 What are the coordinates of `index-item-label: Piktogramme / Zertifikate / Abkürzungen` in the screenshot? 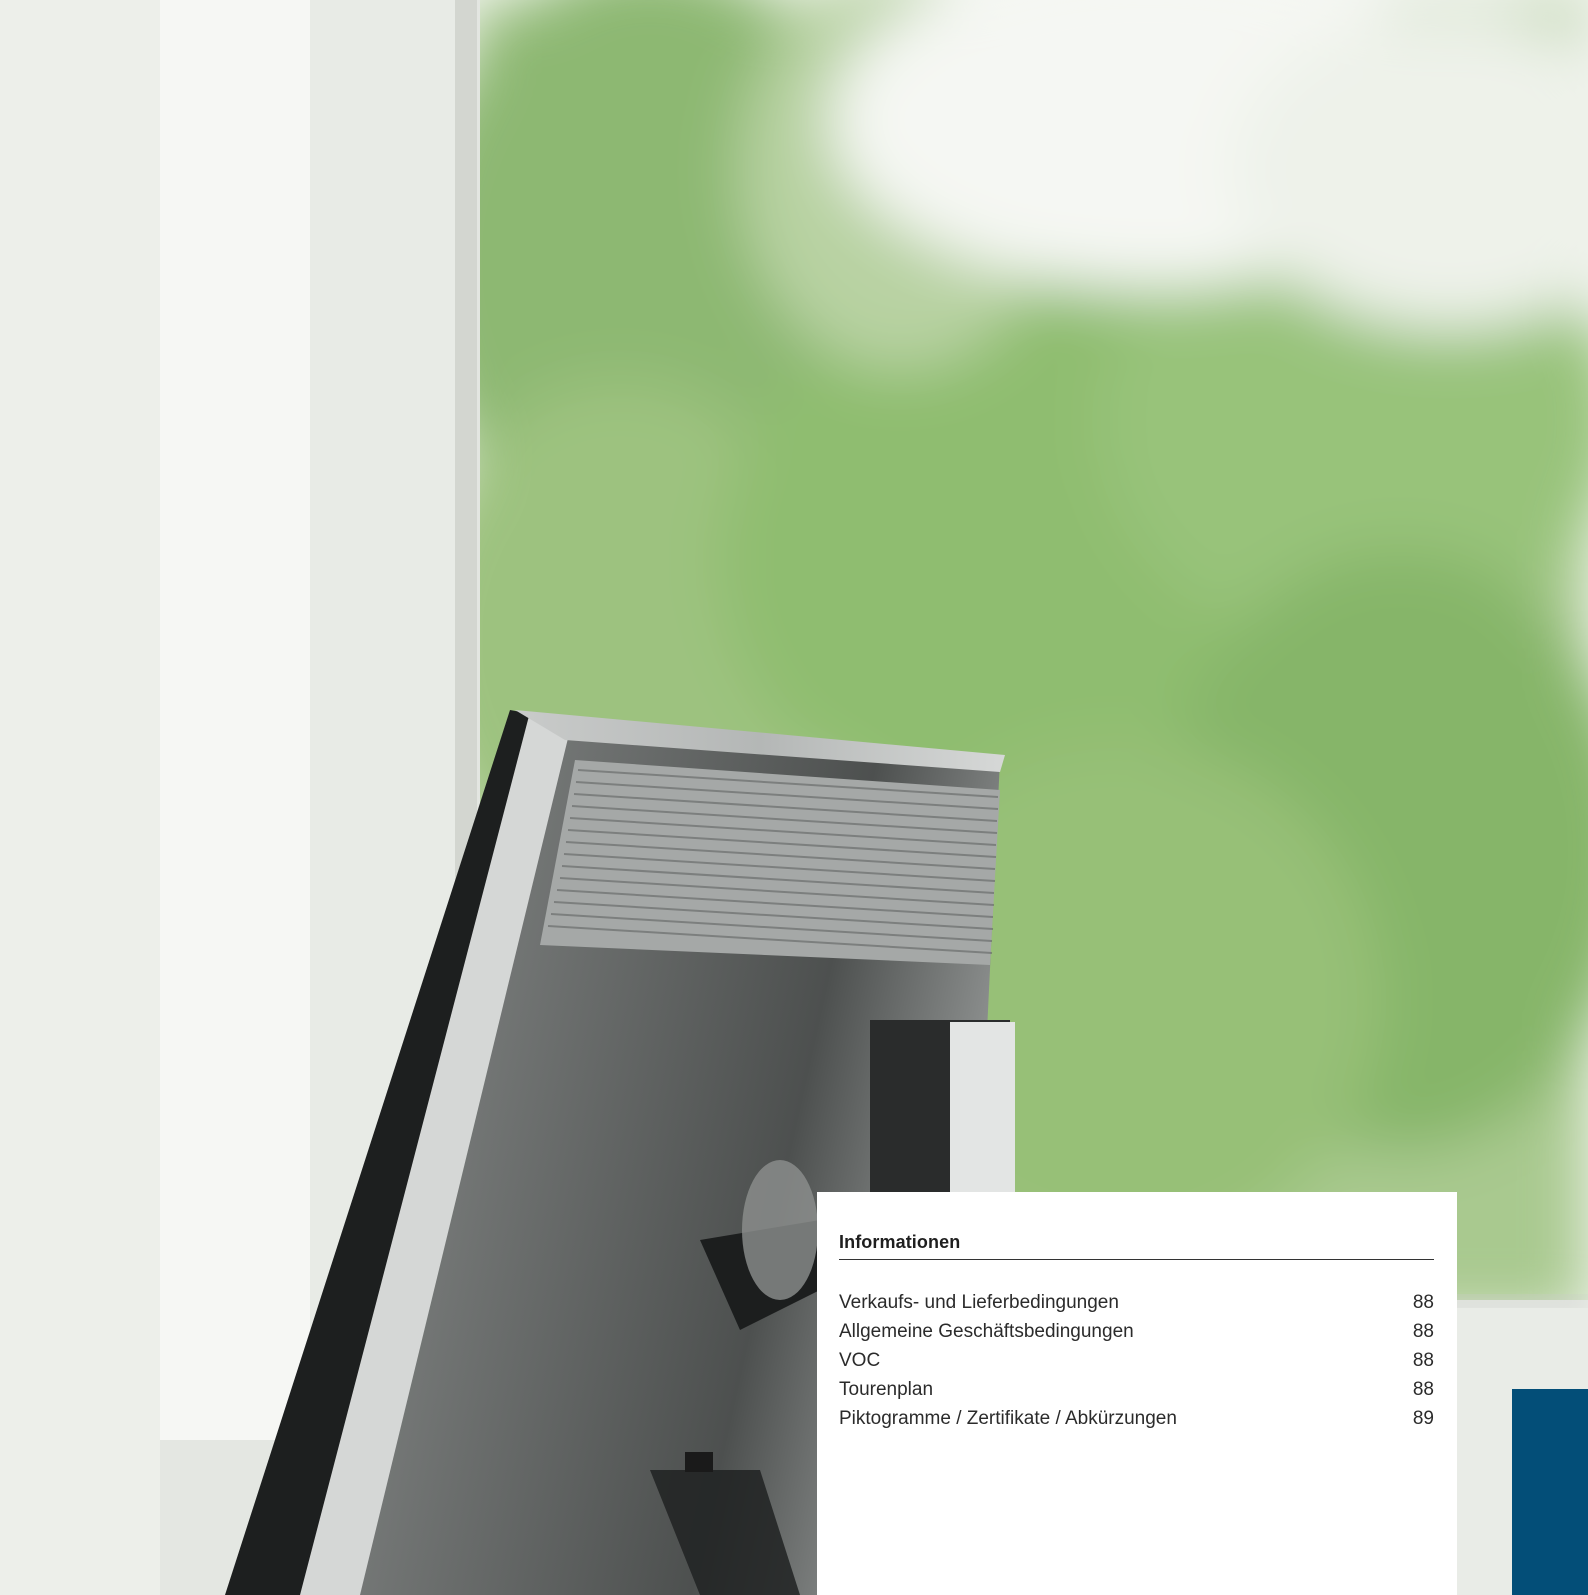 It's located at (1008, 1418).